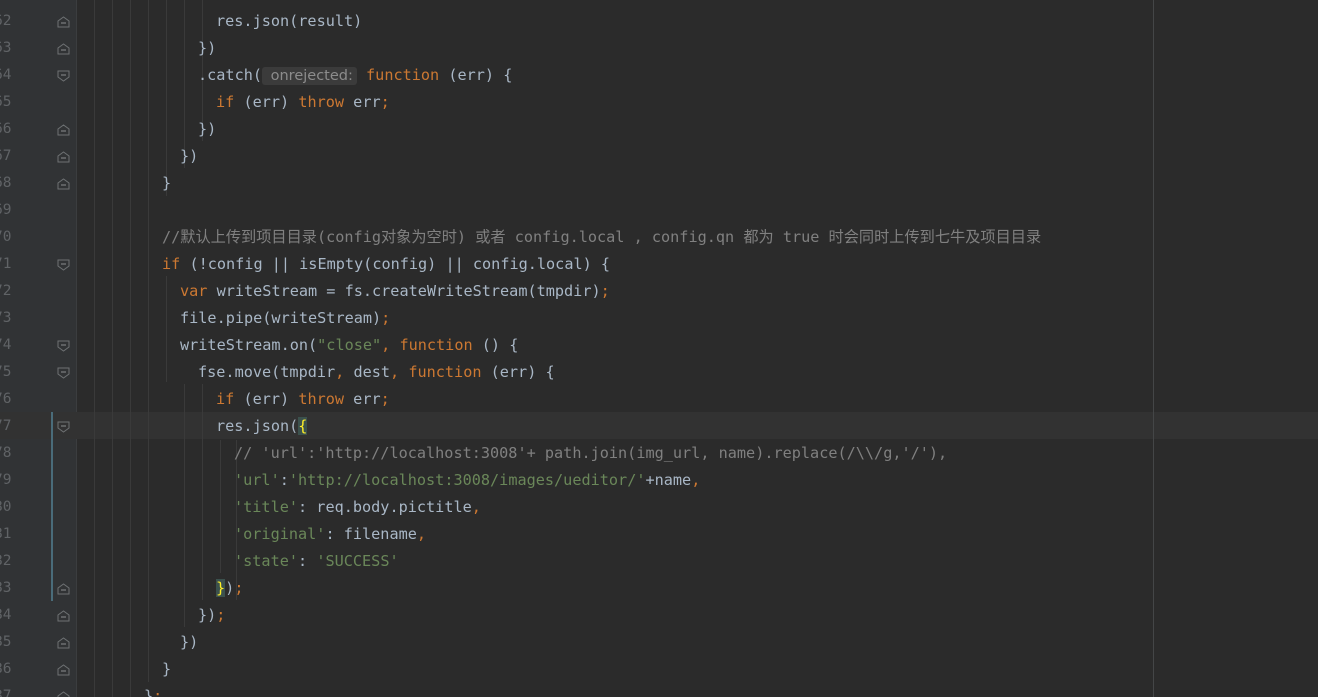 The width and height of the screenshot is (1318, 697). Describe the element at coordinates (6, 588) in the screenshot. I see `line-number: 83` at that location.